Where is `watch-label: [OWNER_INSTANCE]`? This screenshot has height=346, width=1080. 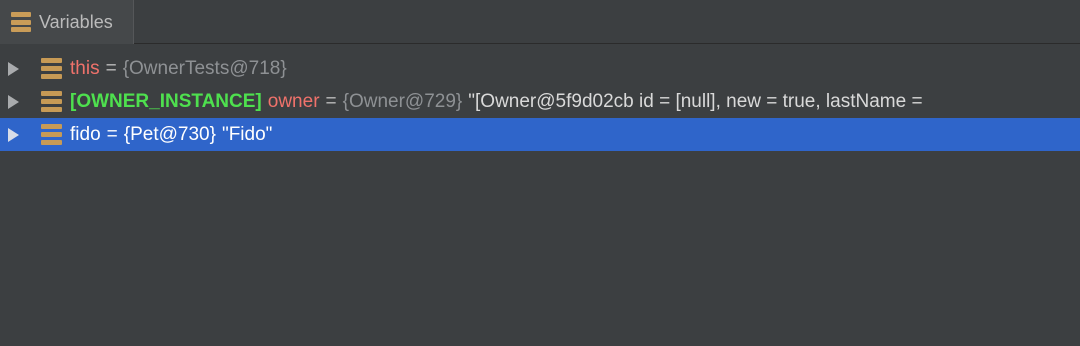 watch-label: [OWNER_INSTANCE] is located at coordinates (166, 101).